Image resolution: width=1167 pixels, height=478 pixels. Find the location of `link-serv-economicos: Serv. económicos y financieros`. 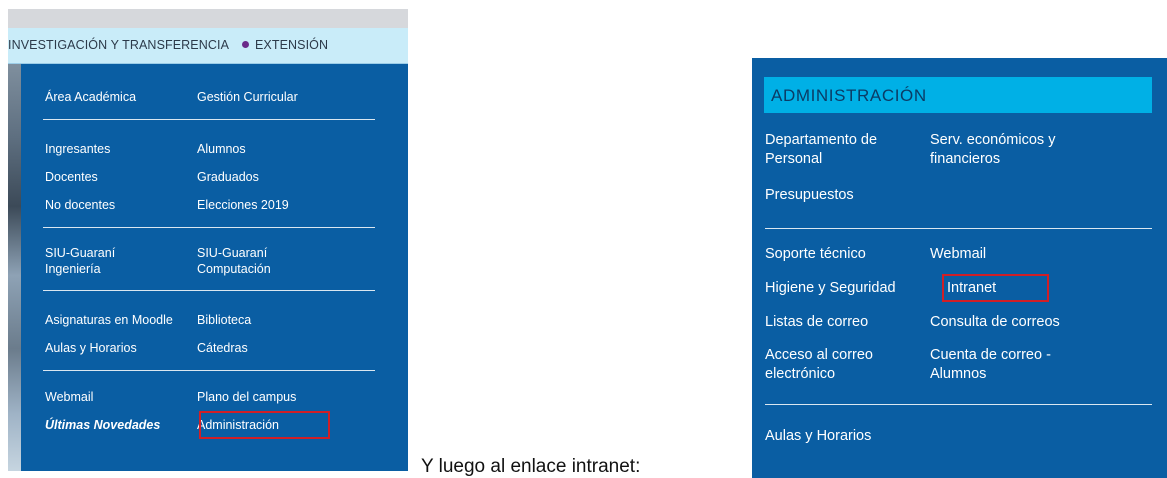

link-serv-economicos: Serv. económicos y financieros is located at coordinates (992, 150).